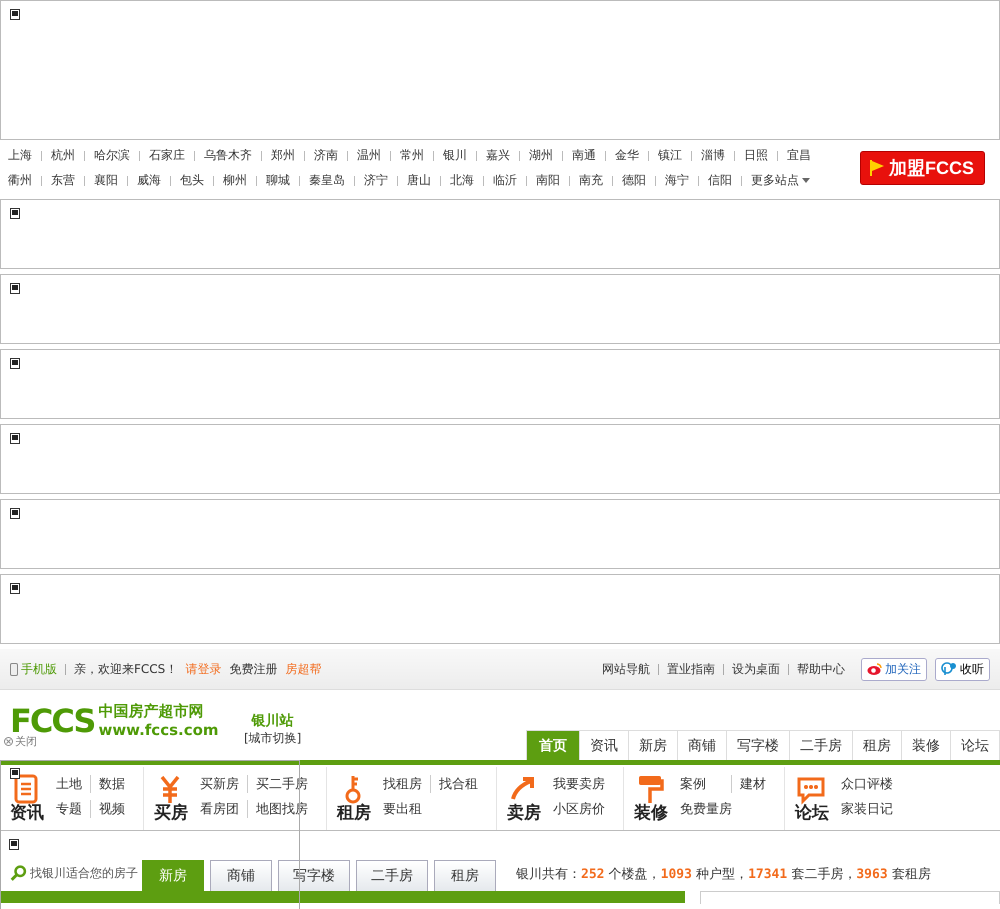  What do you see at coordinates (283, 155) in the screenshot?
I see `city-link: 郑州` at bounding box center [283, 155].